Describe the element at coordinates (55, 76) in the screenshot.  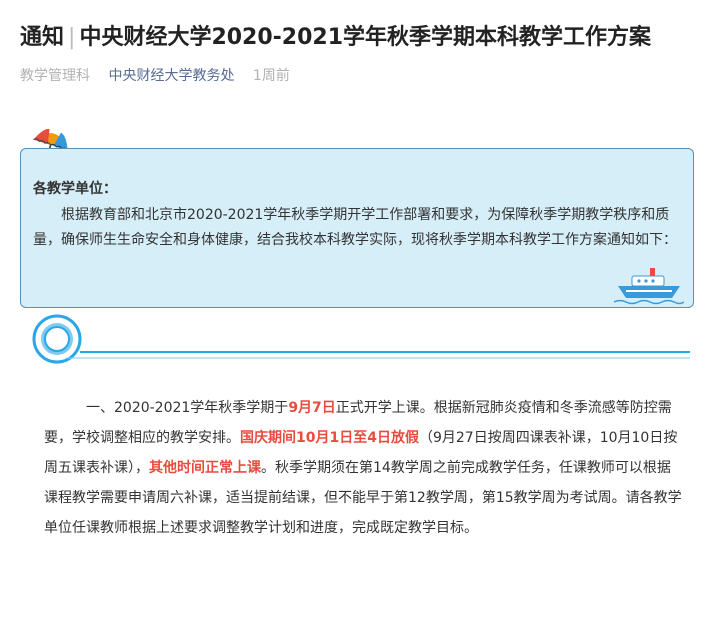
I see `meta-column: 教学管理科` at that location.